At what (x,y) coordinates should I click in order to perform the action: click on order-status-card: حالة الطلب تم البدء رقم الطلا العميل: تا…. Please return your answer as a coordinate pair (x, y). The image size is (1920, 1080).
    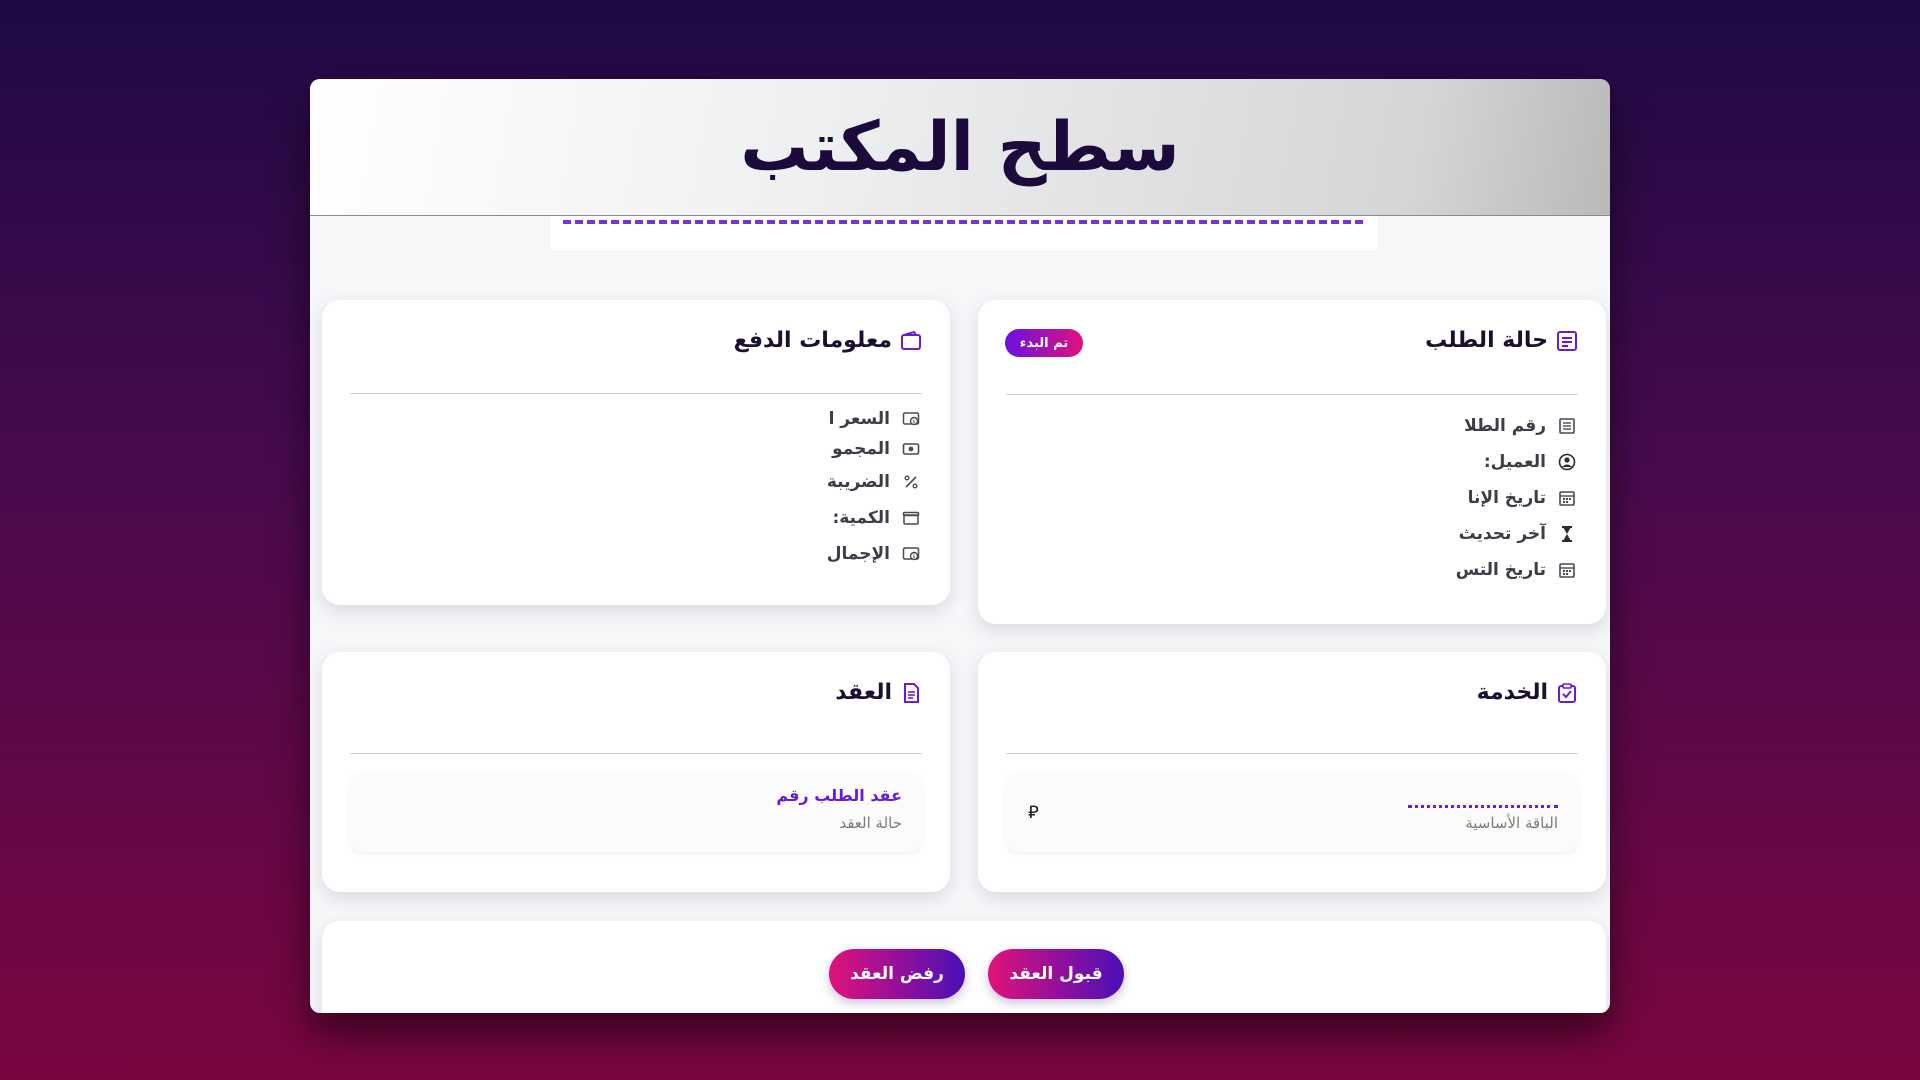
    Looking at the image, I should click on (1292, 462).